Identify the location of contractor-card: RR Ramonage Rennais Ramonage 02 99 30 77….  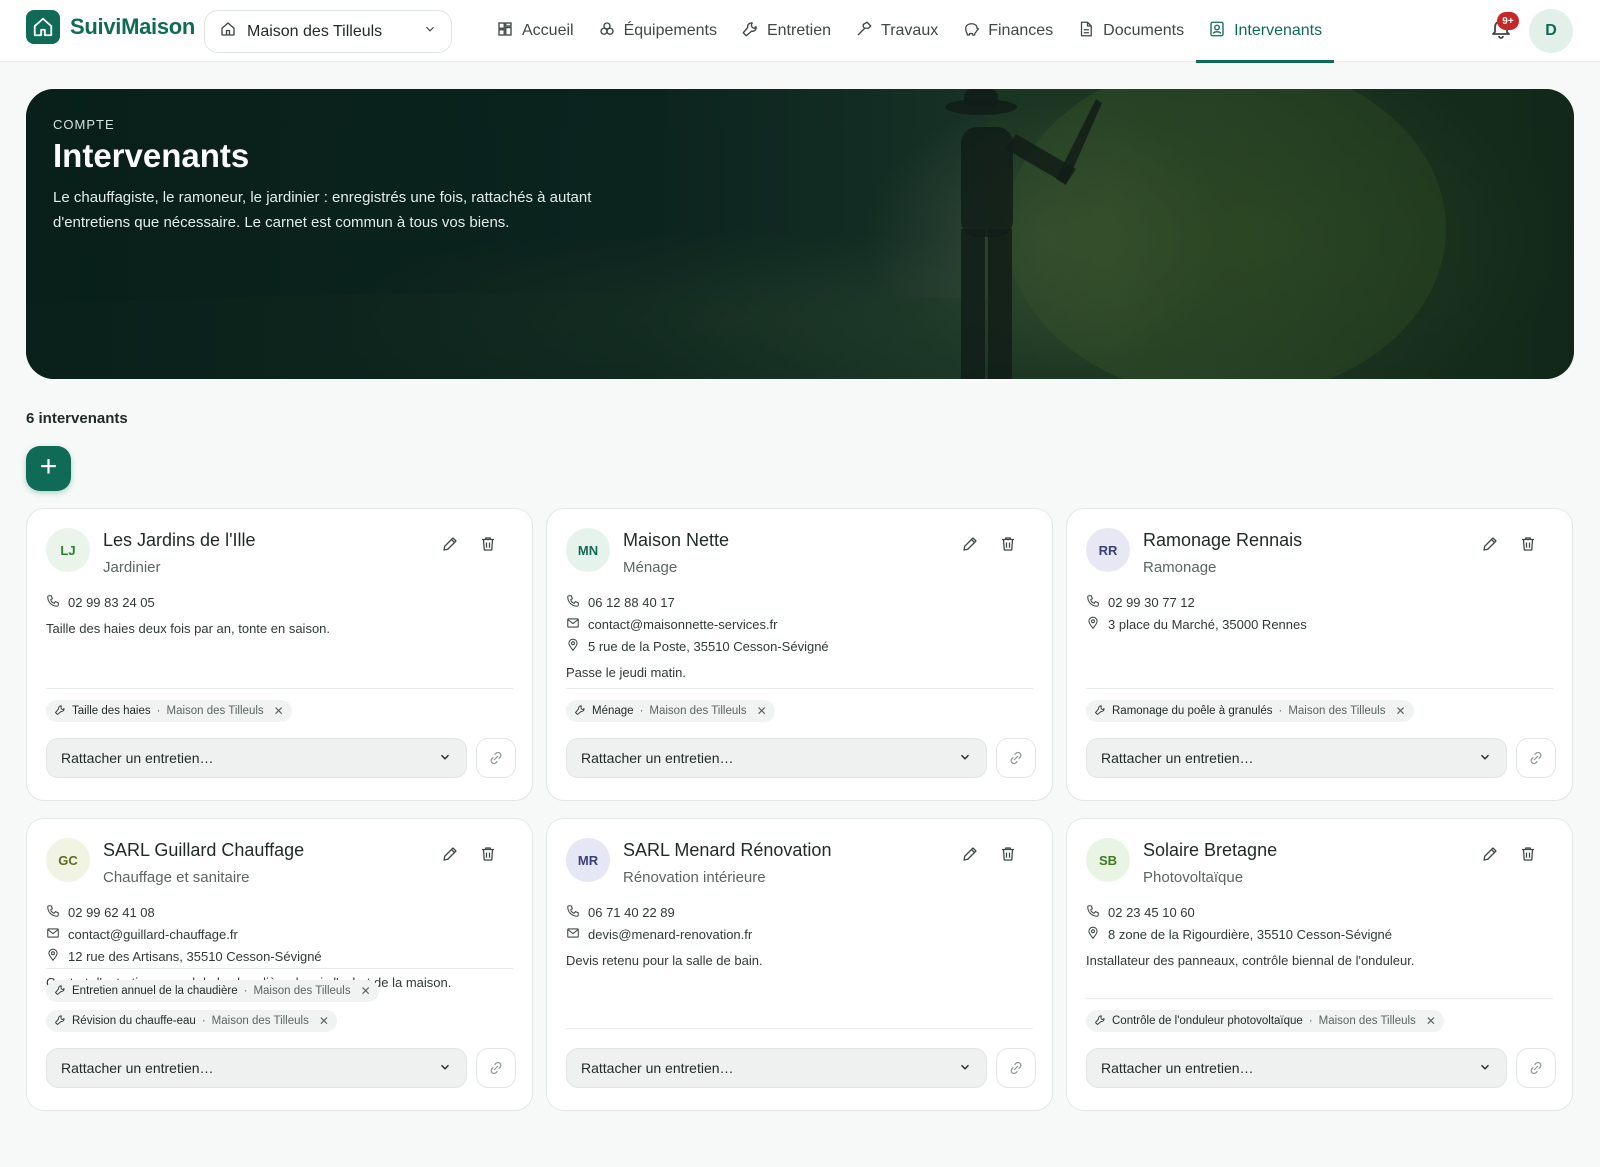
(1319, 654).